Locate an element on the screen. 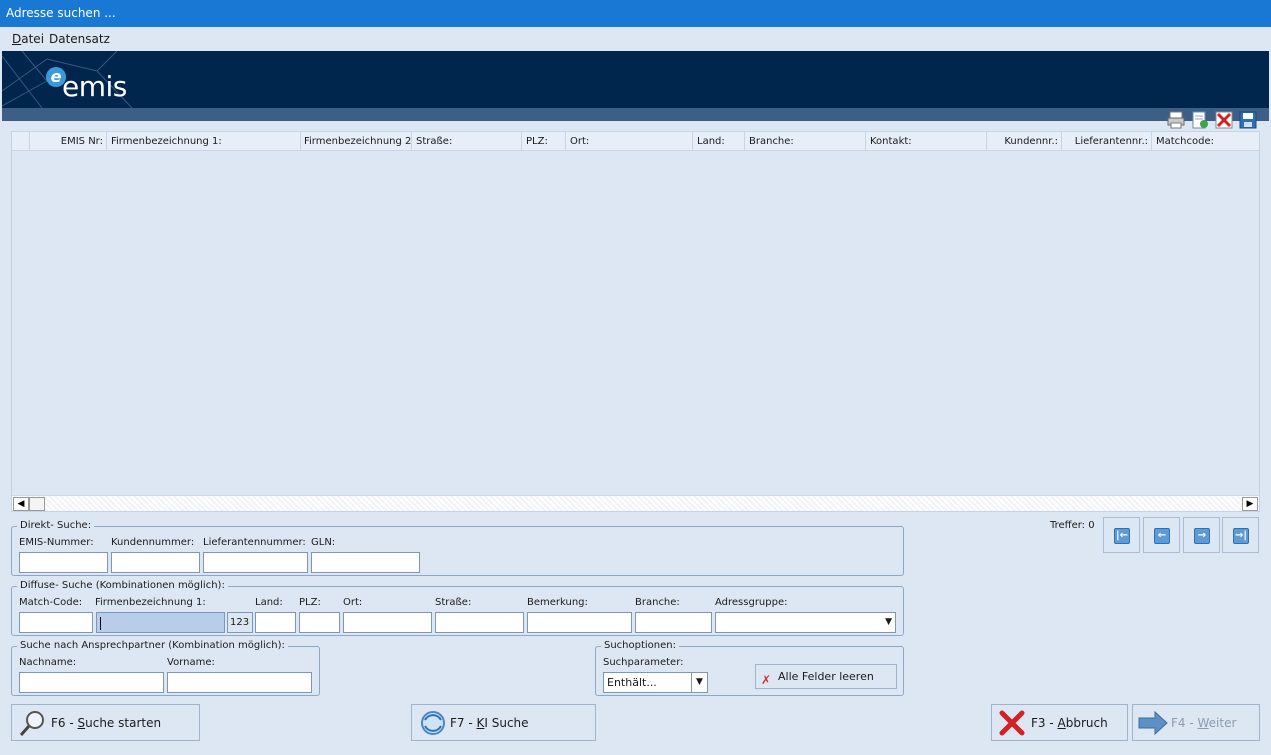 This screenshot has height=755, width=1271. hit-count: Treffer: 0 is located at coordinates (1072, 525).